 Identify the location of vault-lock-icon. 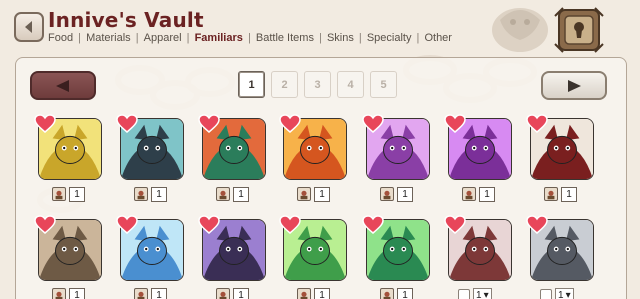
(579, 30).